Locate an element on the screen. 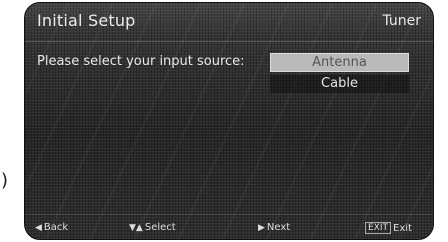  section-label: Tuner is located at coordinates (401, 21).